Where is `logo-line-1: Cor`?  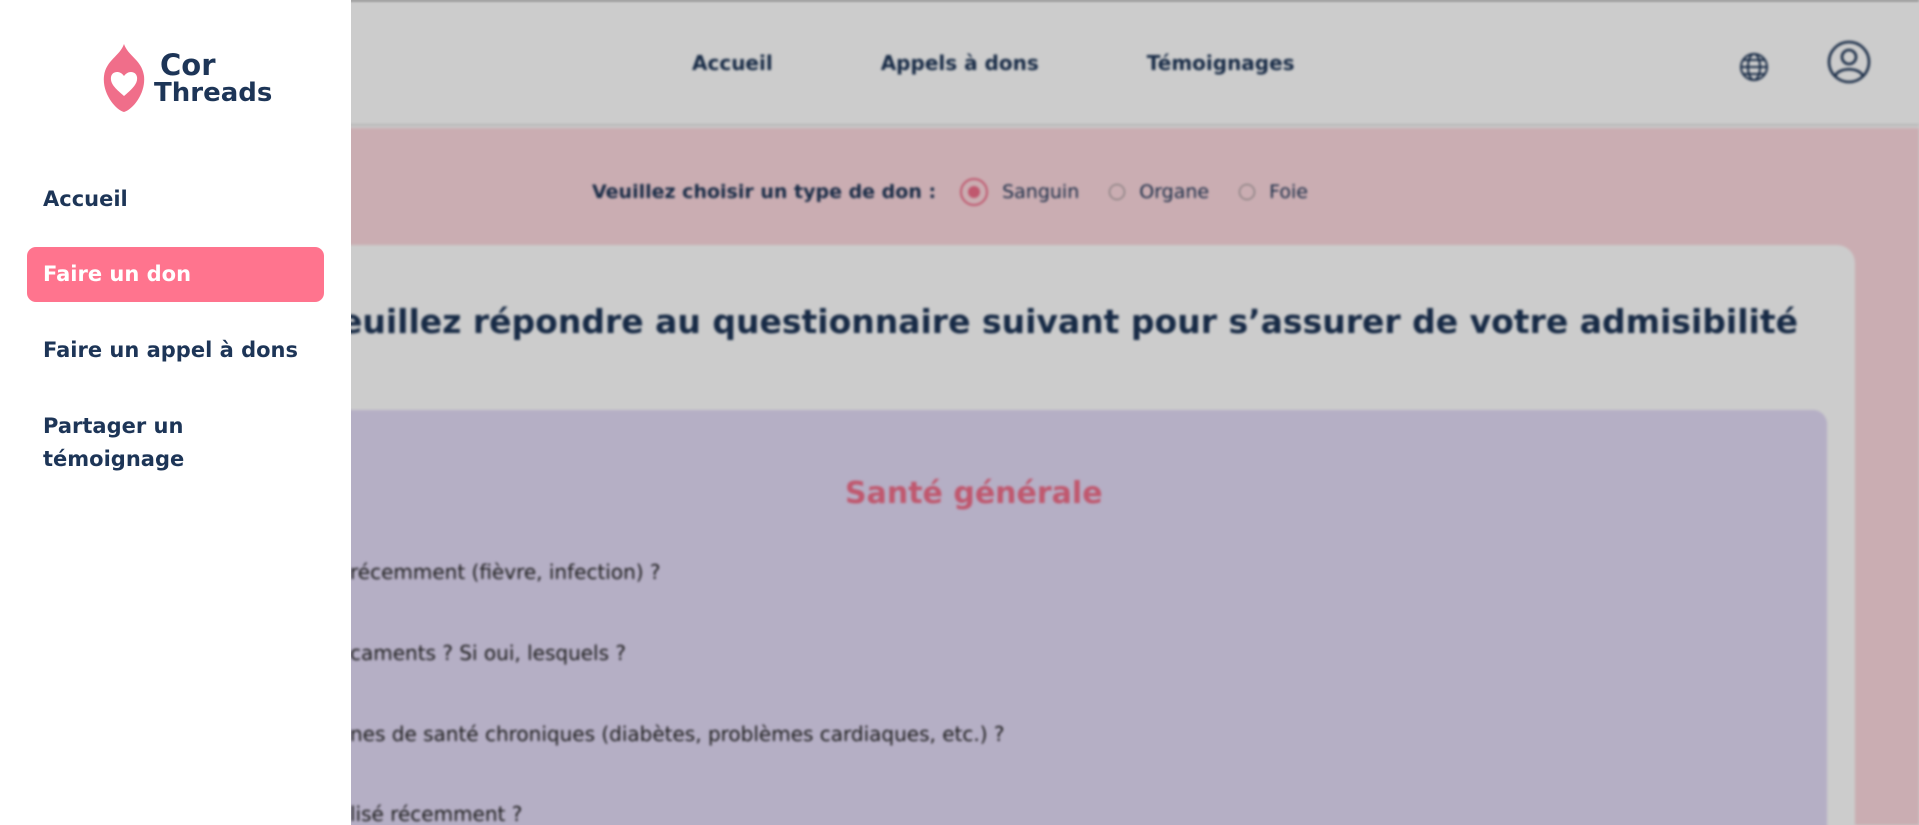 logo-line-1: Cor is located at coordinates (188, 64).